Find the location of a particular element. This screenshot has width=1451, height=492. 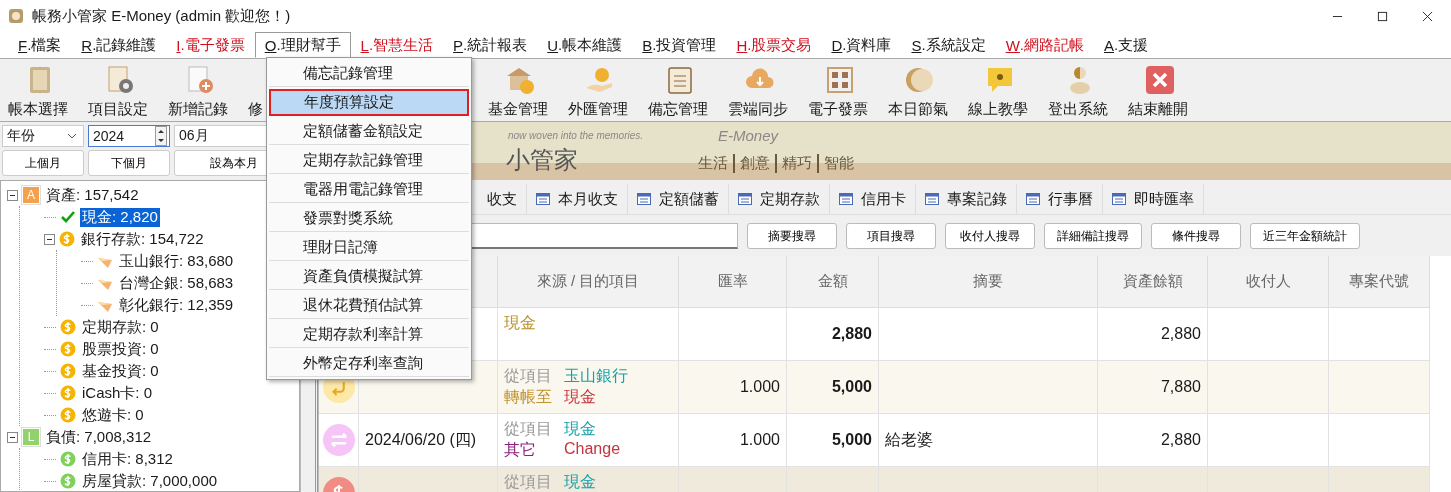

toolbar-button: 登出系統 is located at coordinates (1078, 109).